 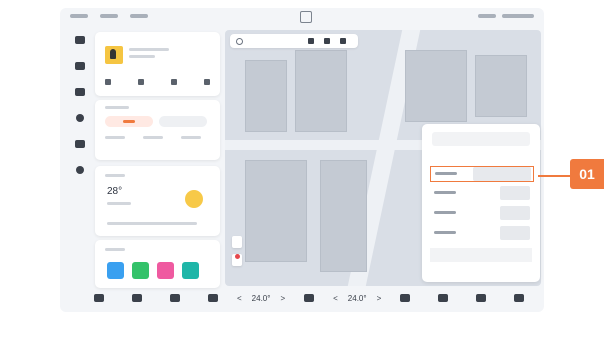 What do you see at coordinates (357, 298) in the screenshot?
I see `temp-right: 24.0°` at bounding box center [357, 298].